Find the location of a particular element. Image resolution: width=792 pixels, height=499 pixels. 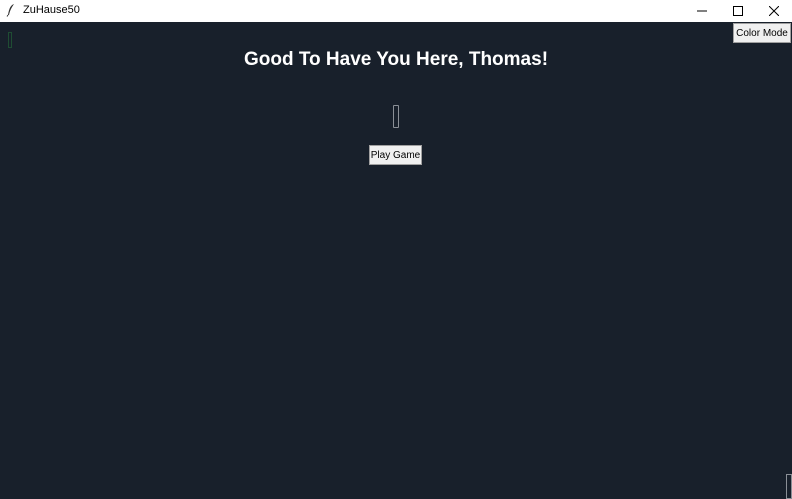

resize-grip is located at coordinates (789, 486).